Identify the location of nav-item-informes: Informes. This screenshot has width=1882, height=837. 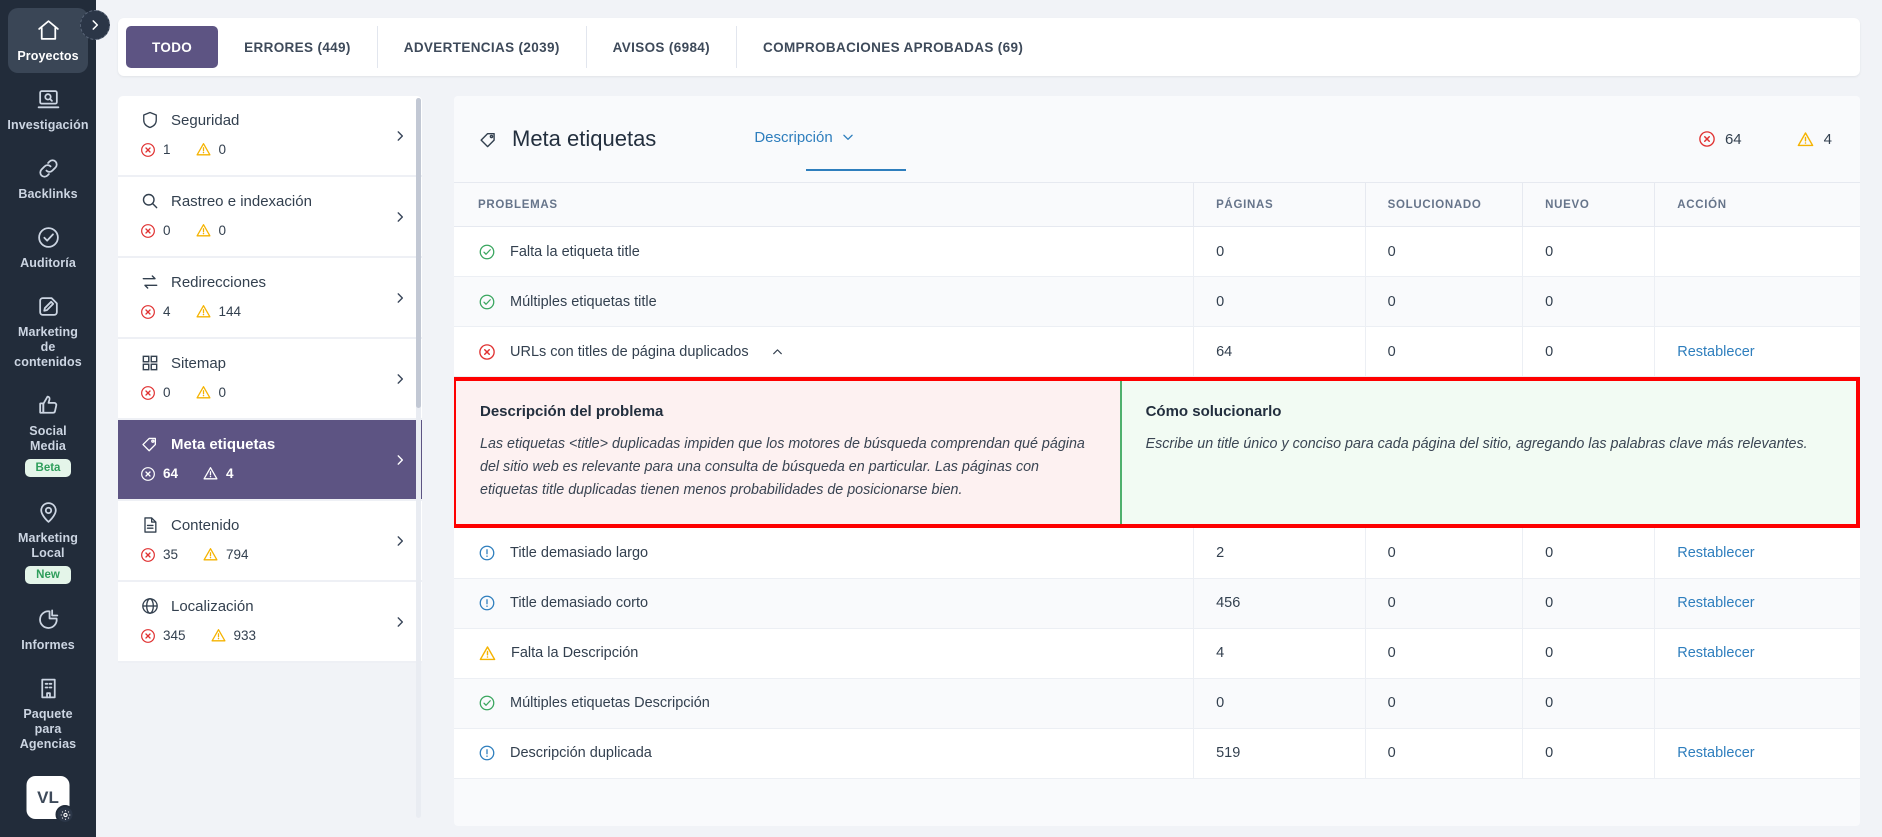
(48, 629).